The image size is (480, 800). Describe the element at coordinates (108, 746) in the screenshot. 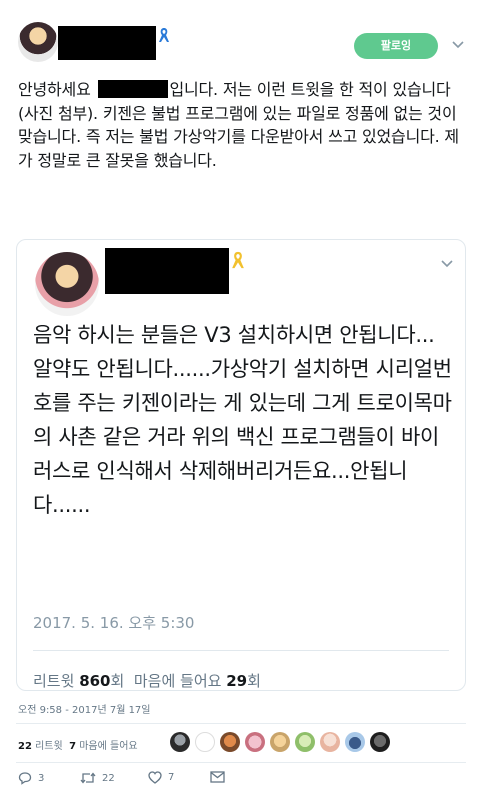

I see `like-label: 마음에 들어요` at that location.